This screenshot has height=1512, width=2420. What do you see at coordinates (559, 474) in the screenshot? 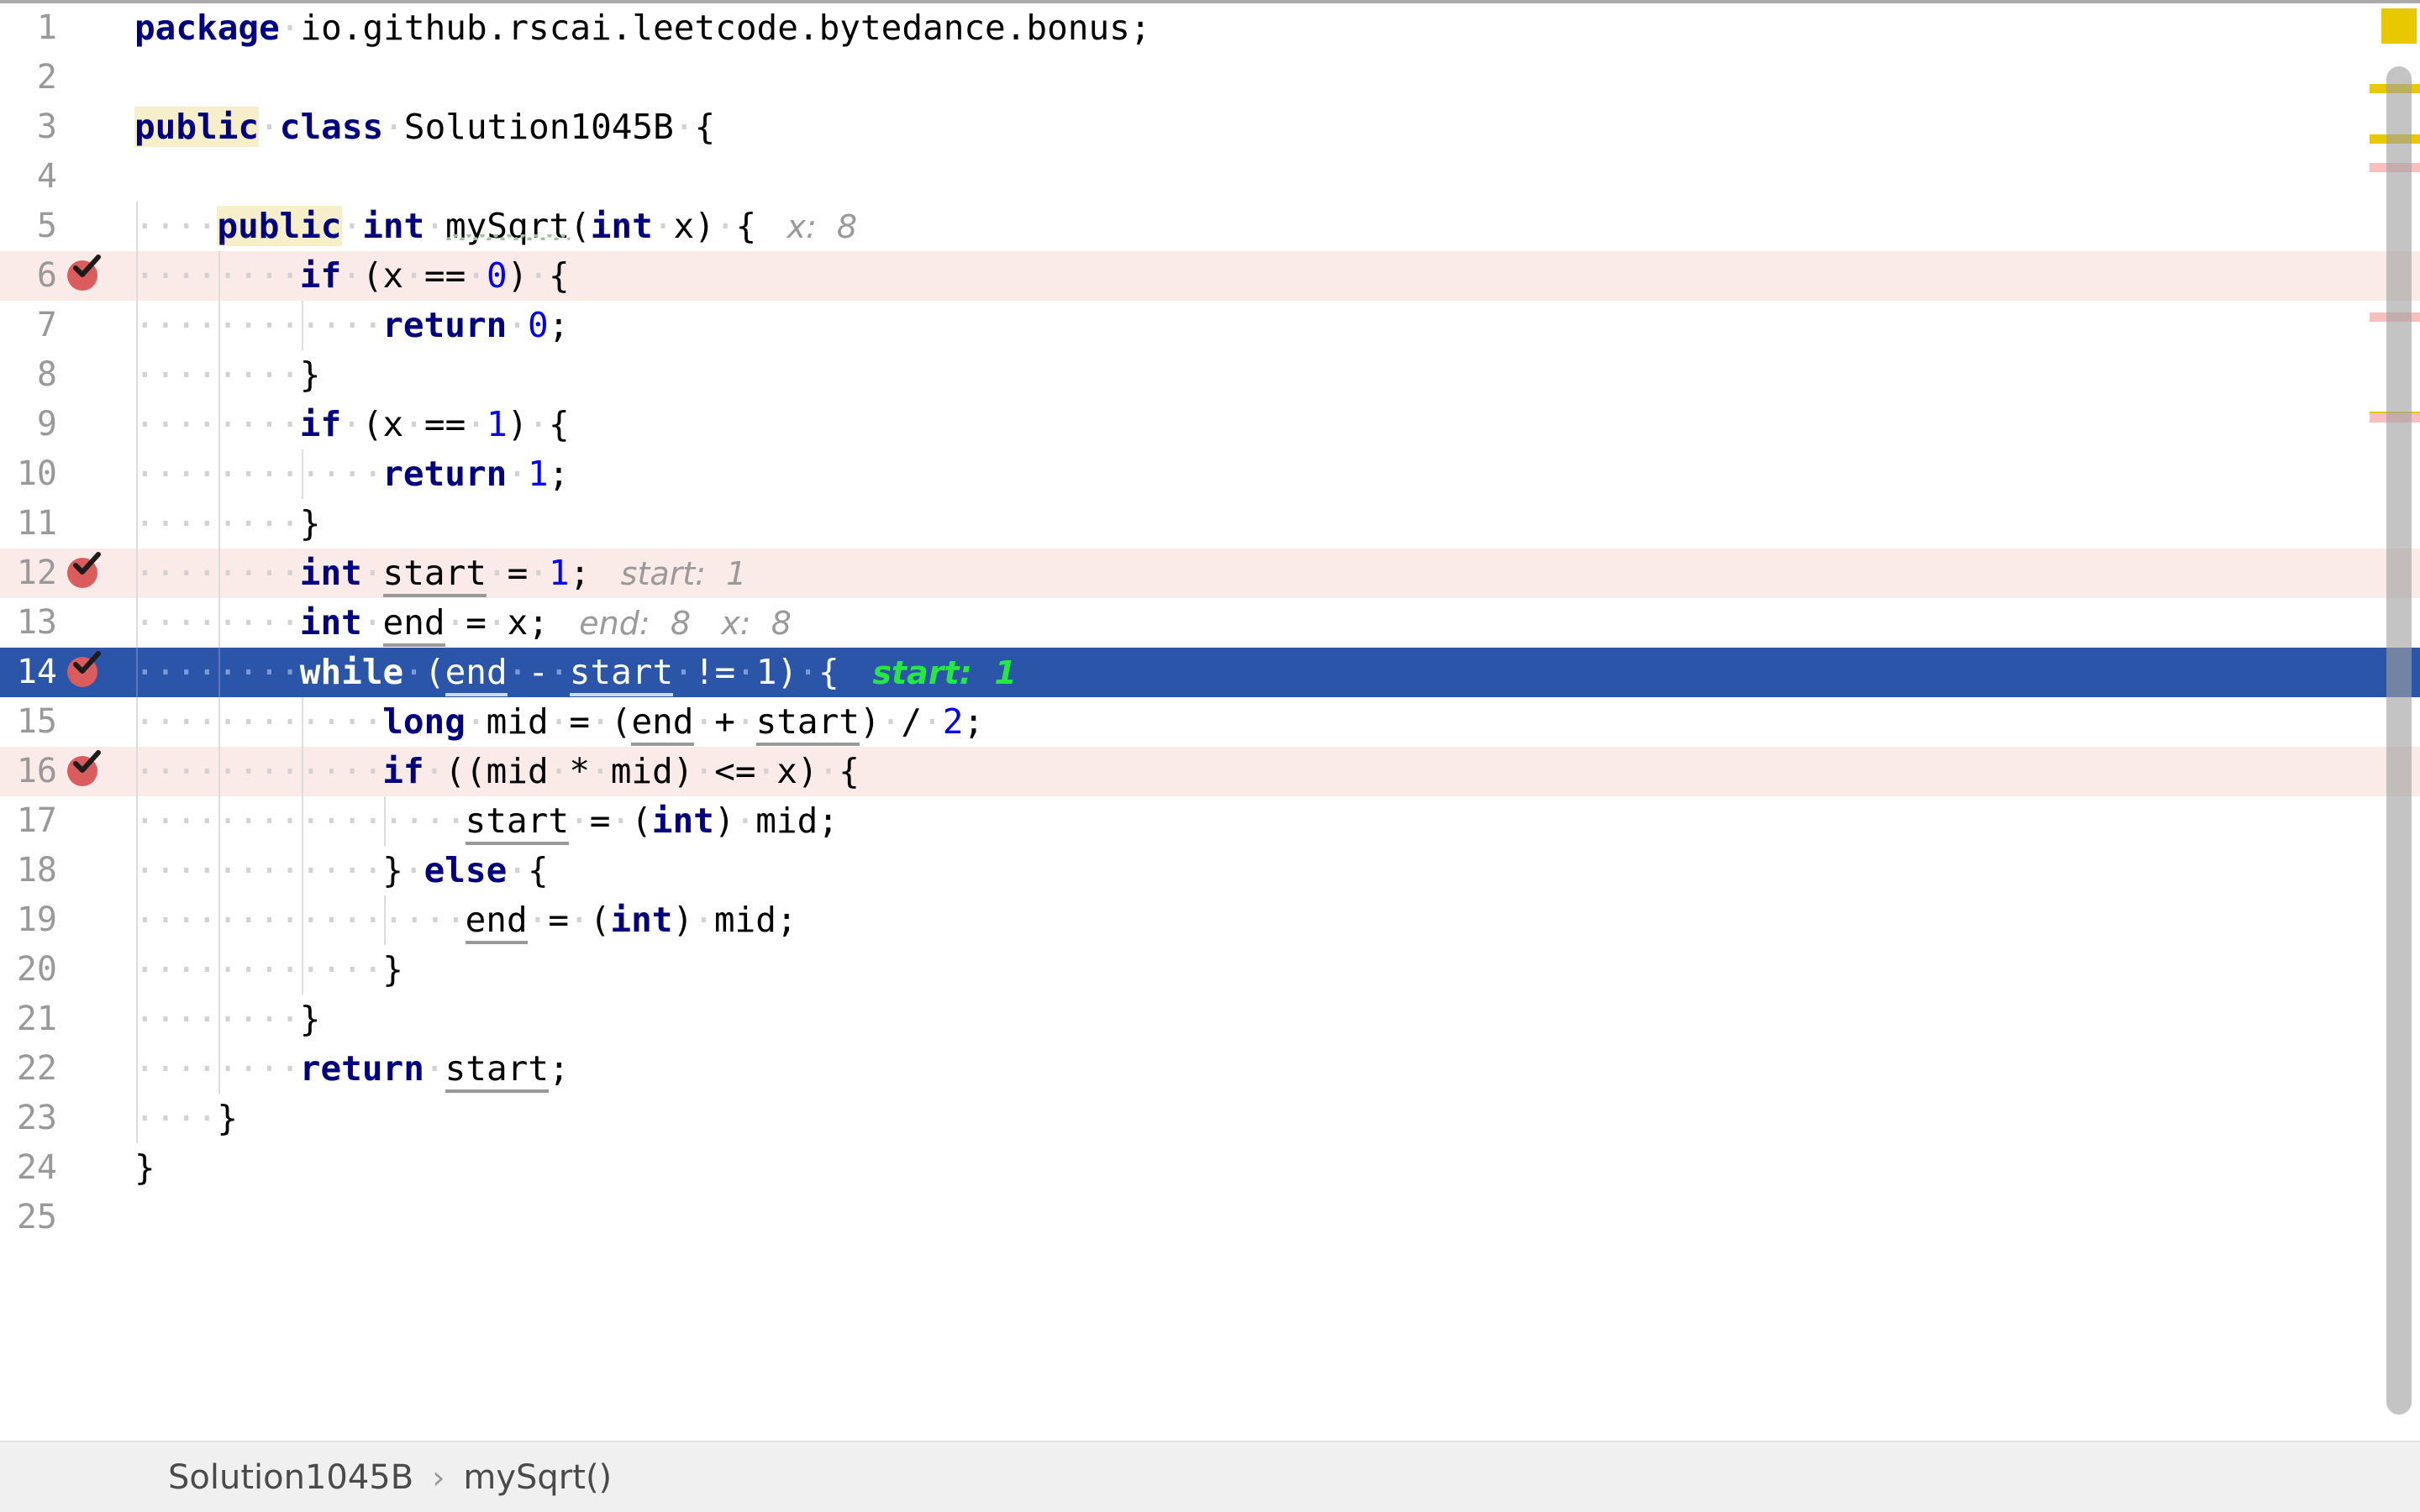
I see `code-token: ;` at bounding box center [559, 474].